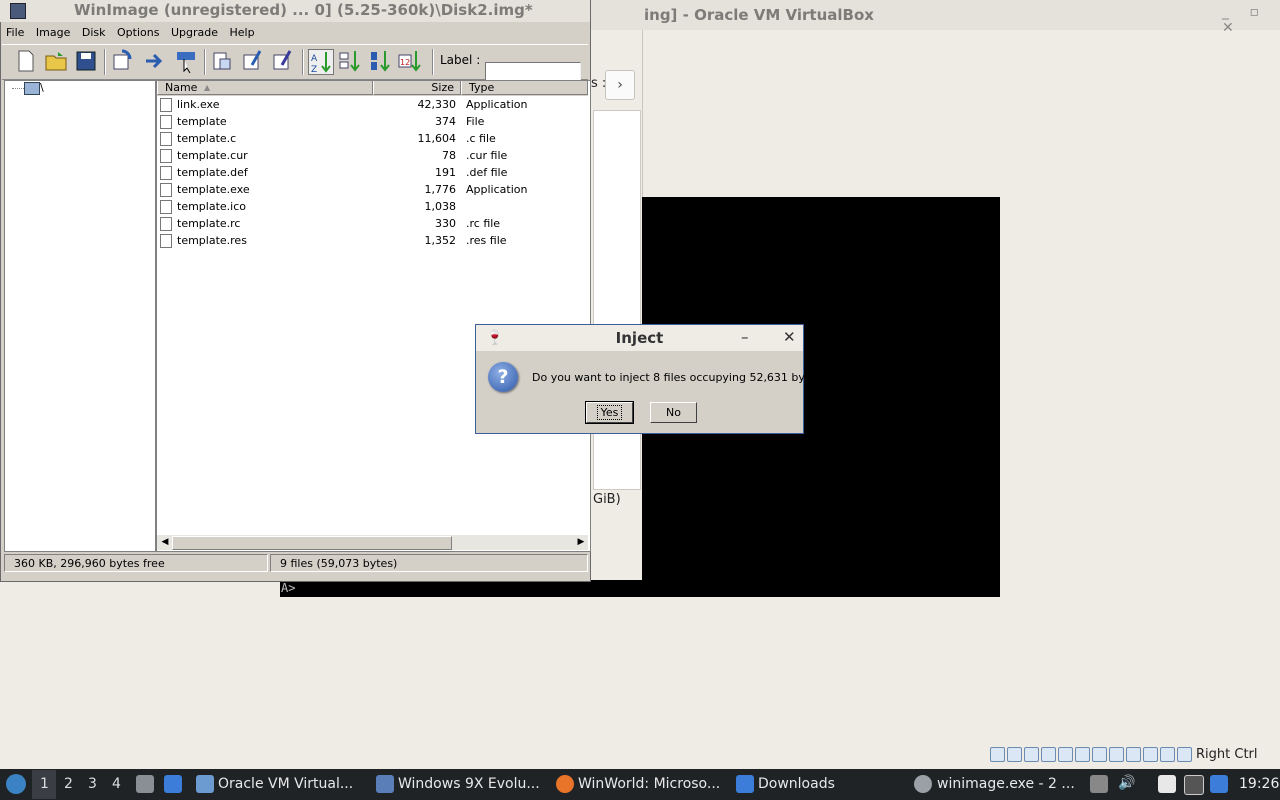  I want to click on svg-text: Z, so click(314, 70).